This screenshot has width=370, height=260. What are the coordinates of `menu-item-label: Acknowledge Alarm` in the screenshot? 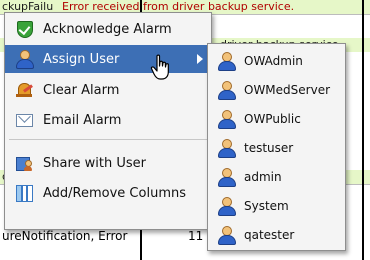 It's located at (107, 29).